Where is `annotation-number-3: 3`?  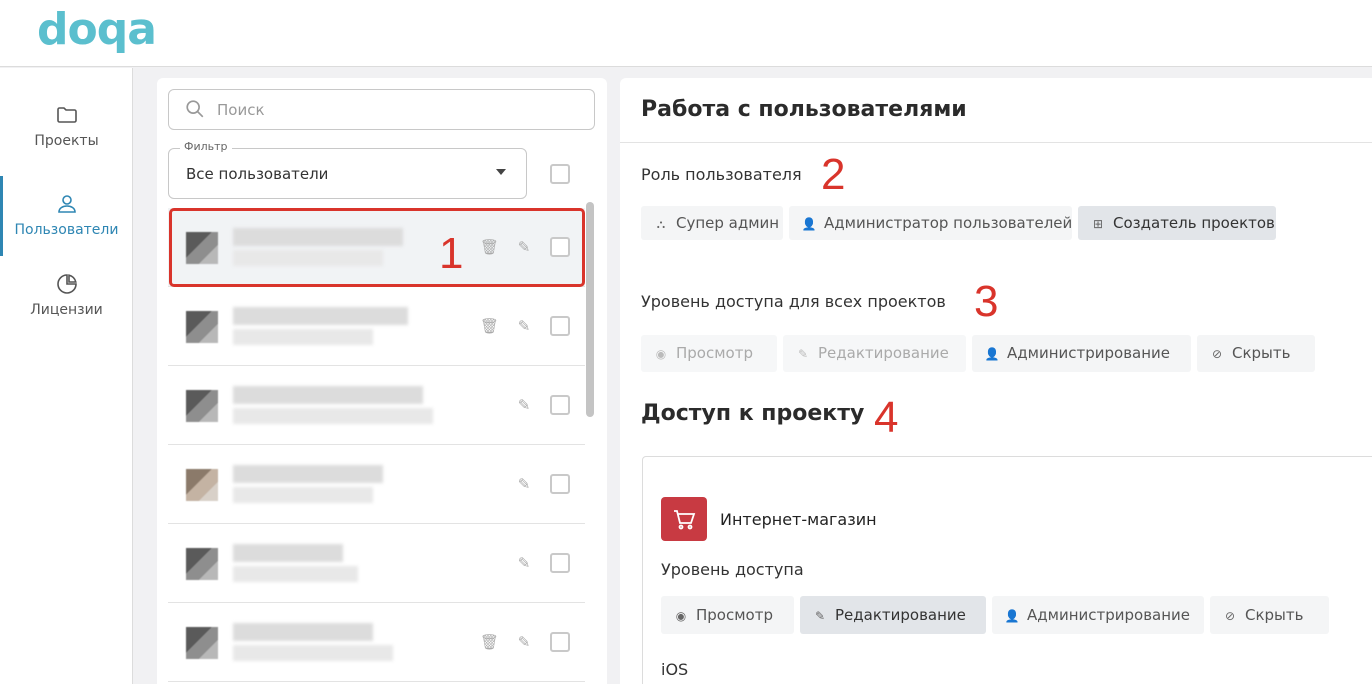 annotation-number-3: 3 is located at coordinates (986, 301).